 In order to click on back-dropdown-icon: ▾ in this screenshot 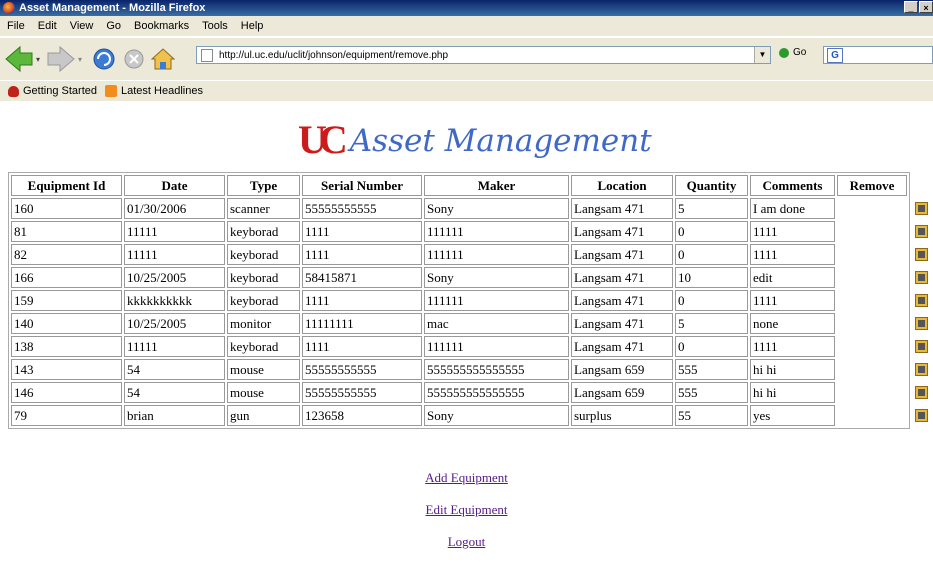, I will do `click(38, 59)`.